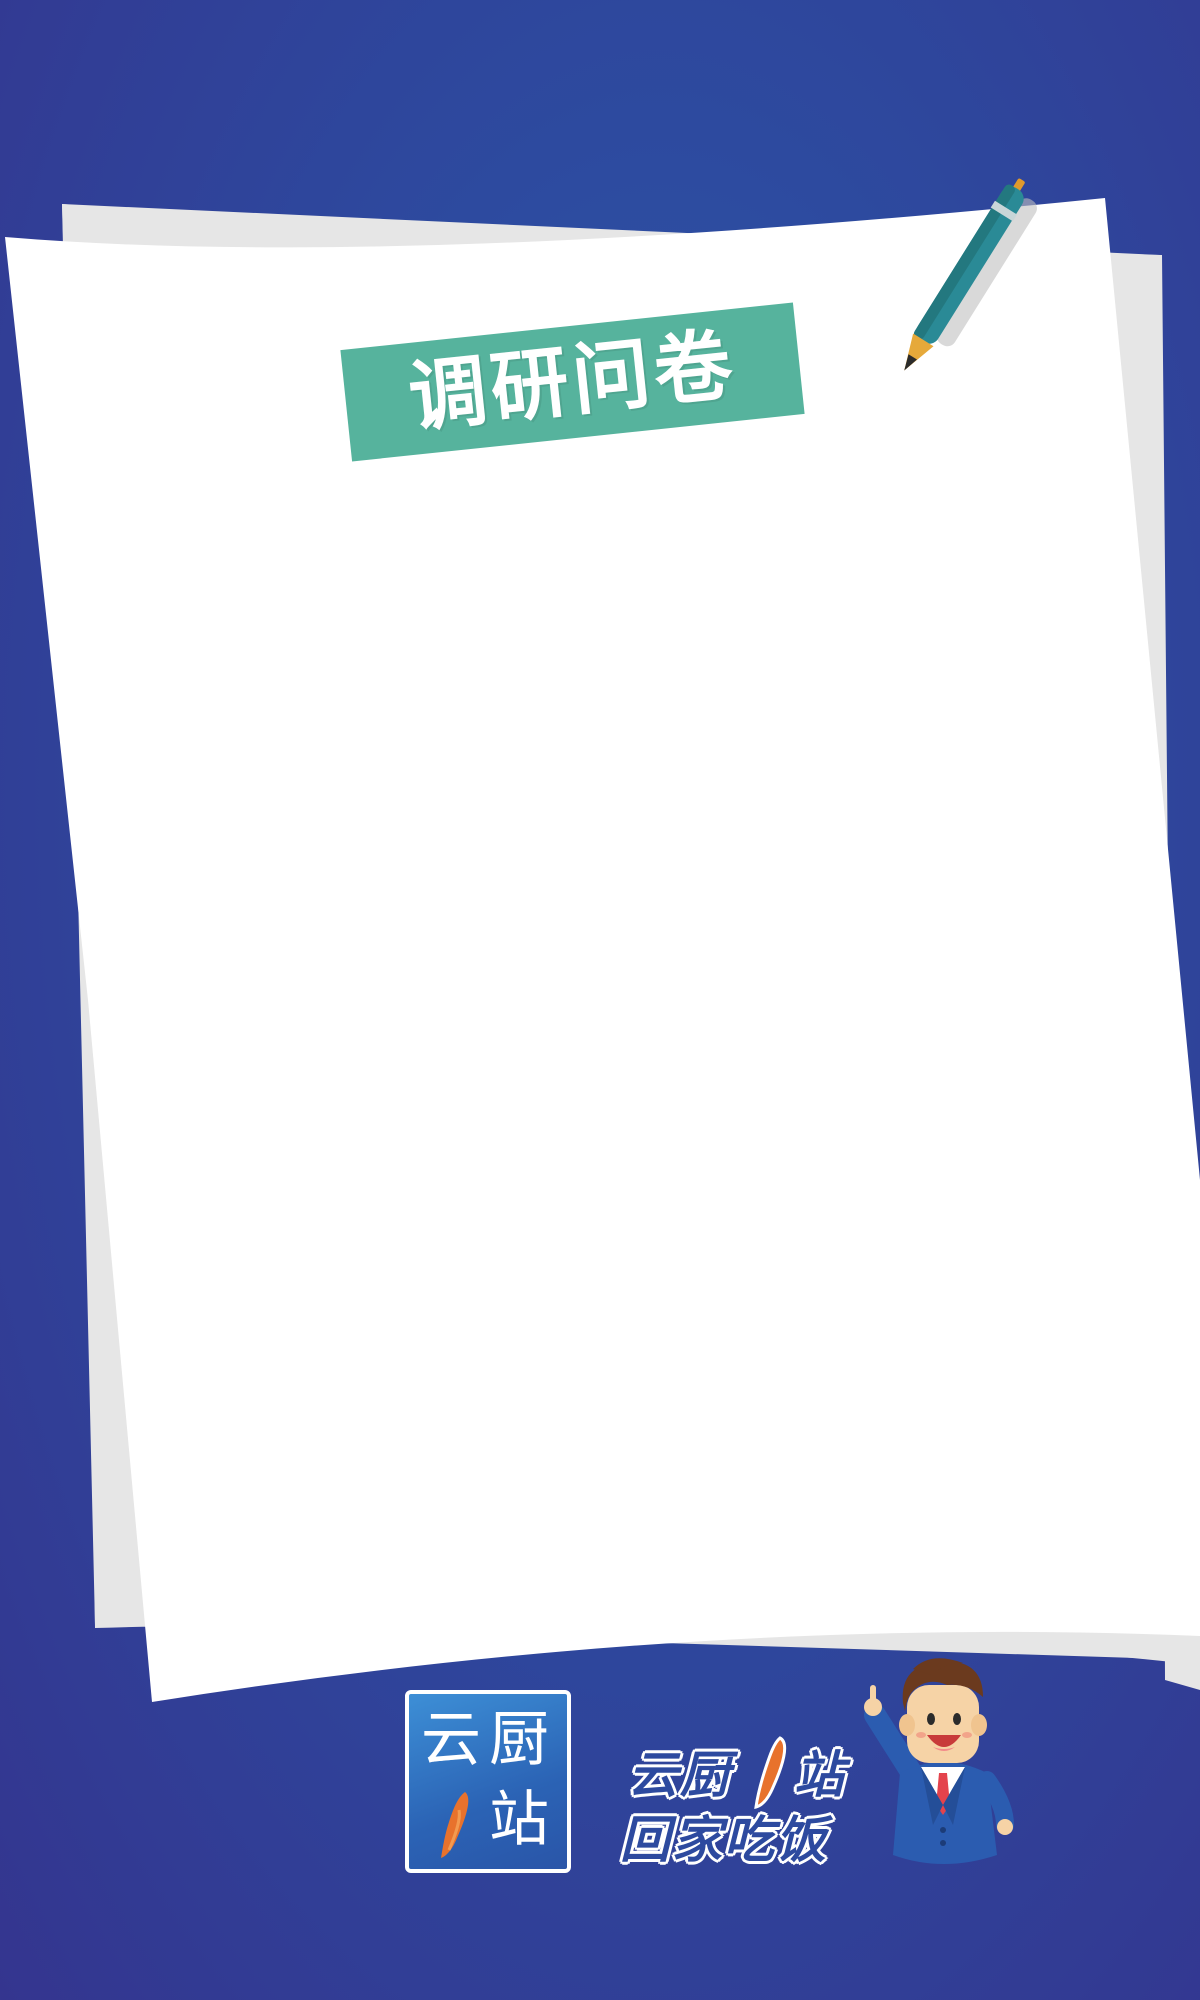  What do you see at coordinates (519, 1820) in the screenshot?
I see `logo-char-zhan: 站` at bounding box center [519, 1820].